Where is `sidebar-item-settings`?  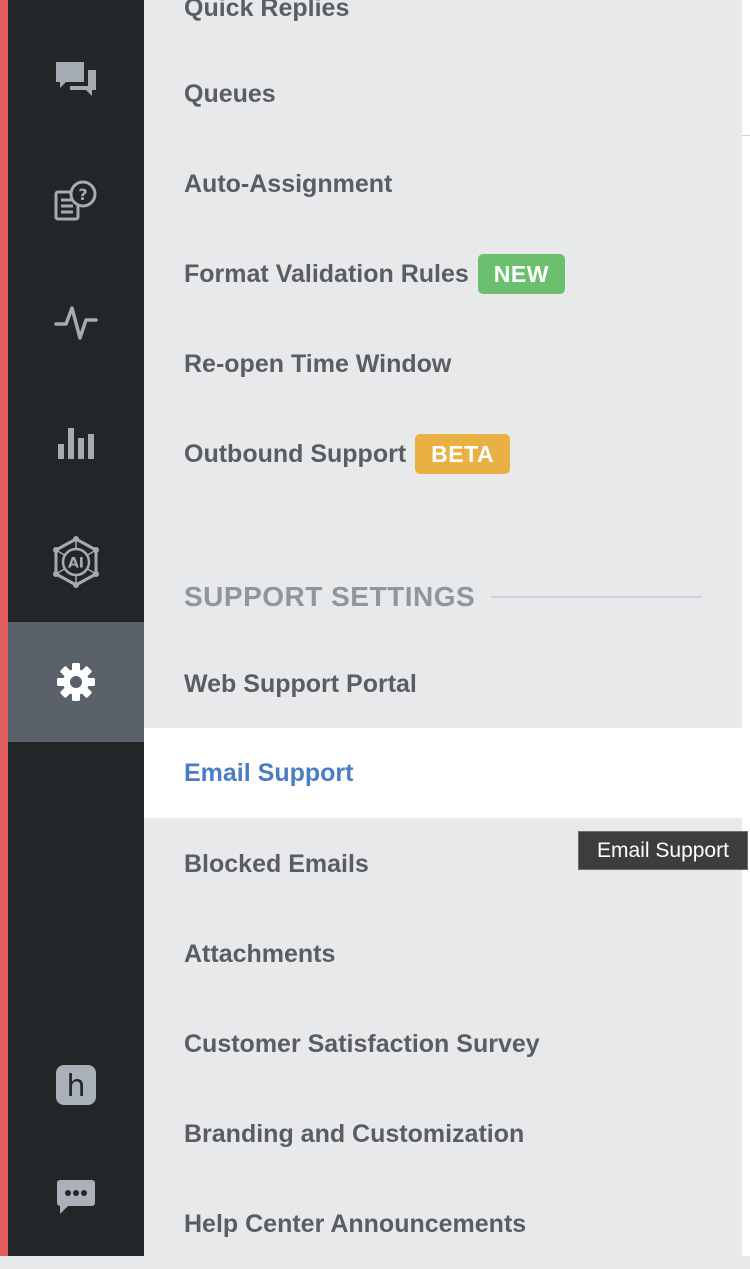
sidebar-item-settings is located at coordinates (76, 682).